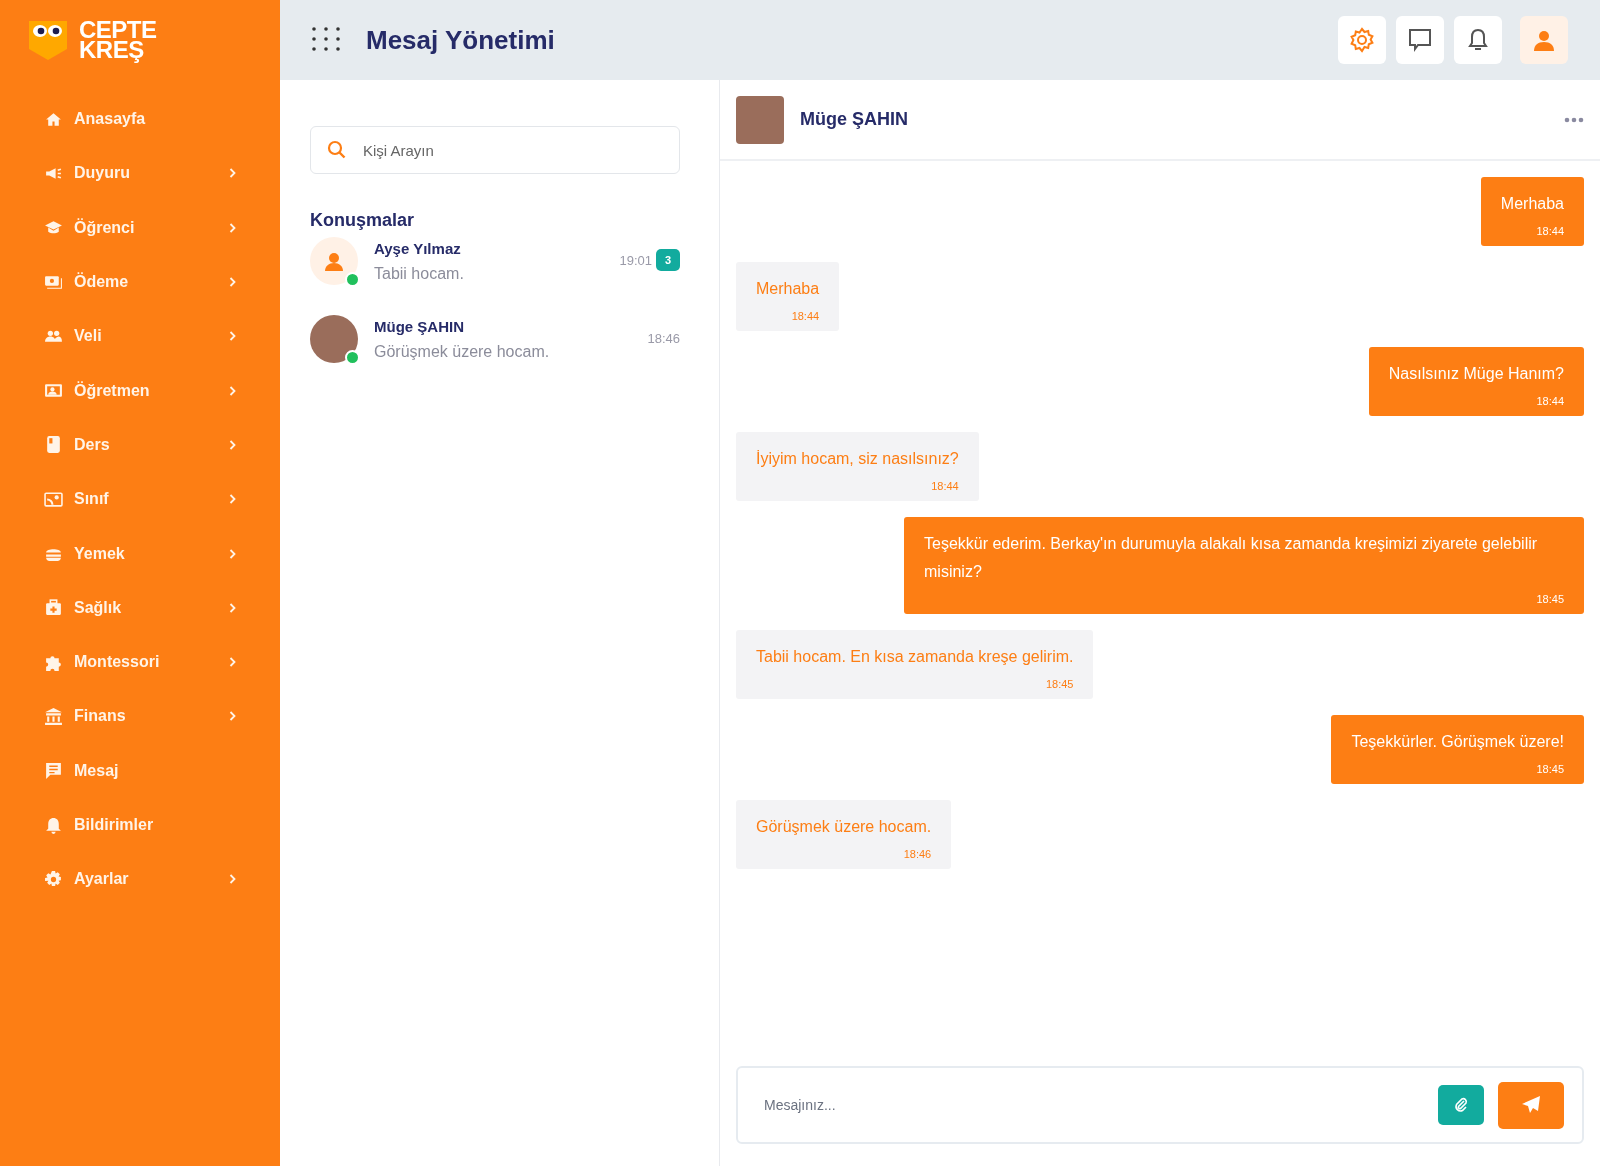  I want to click on notifications-button, so click(1478, 40).